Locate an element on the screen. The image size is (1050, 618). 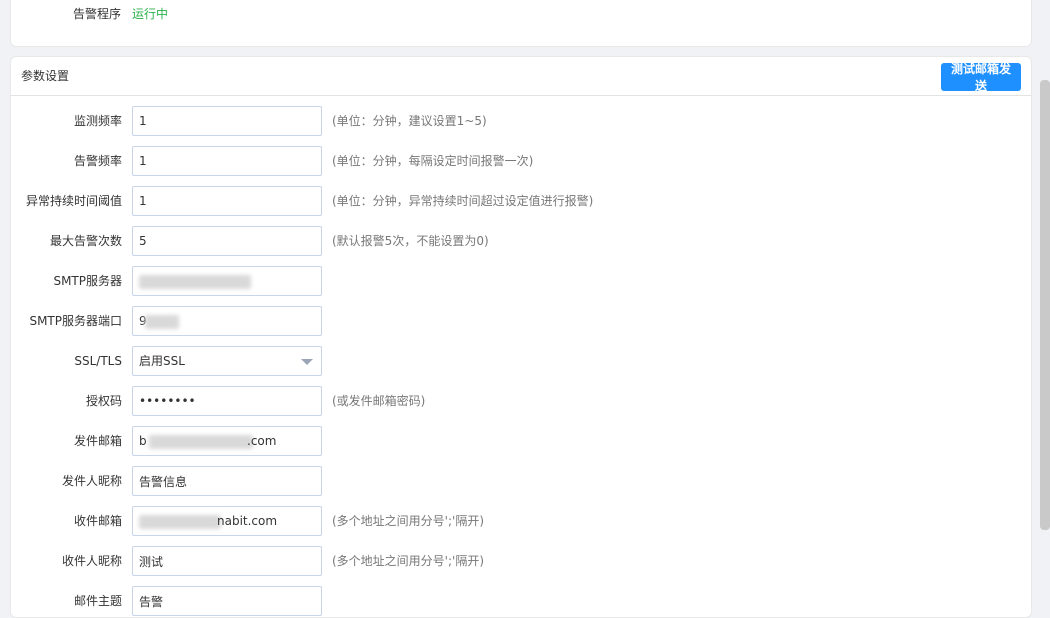
abnormal-duration-hint: (单位：分钟，异常持续时间超过设定值进行报警) is located at coordinates (463, 201).